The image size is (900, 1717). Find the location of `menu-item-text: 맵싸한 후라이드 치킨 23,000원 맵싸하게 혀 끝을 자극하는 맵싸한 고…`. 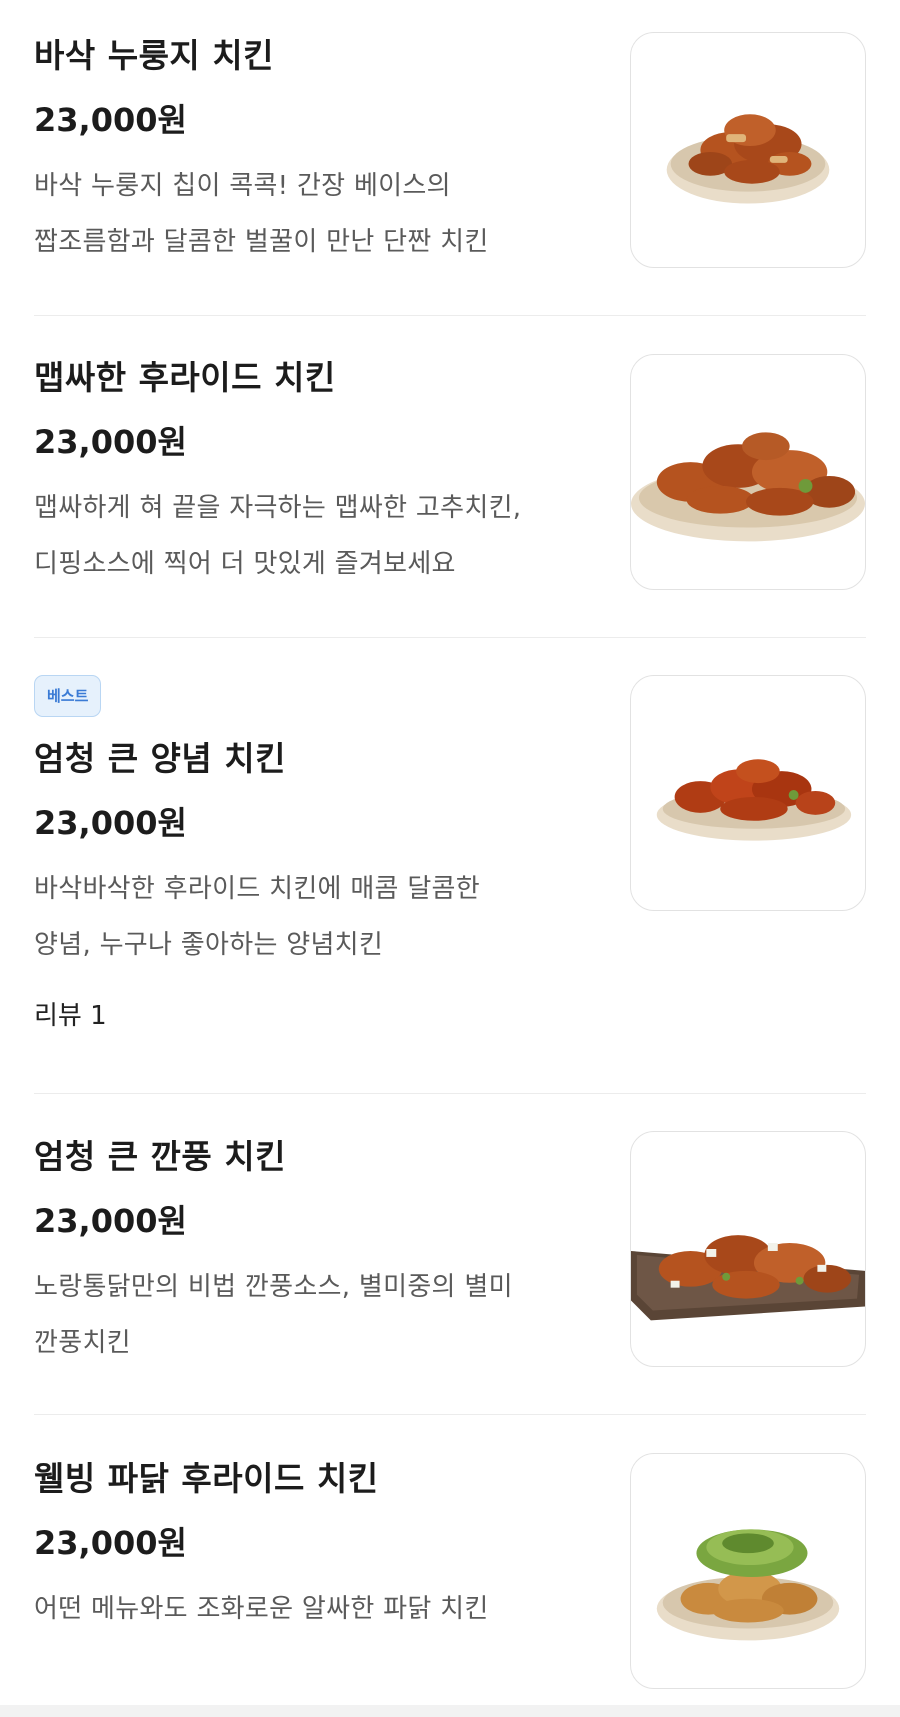

menu-item-text: 맵싸한 후라이드 치킨 23,000원 맵싸하게 혀 끝을 자극하는 맵싸한 고… is located at coordinates (314, 475).